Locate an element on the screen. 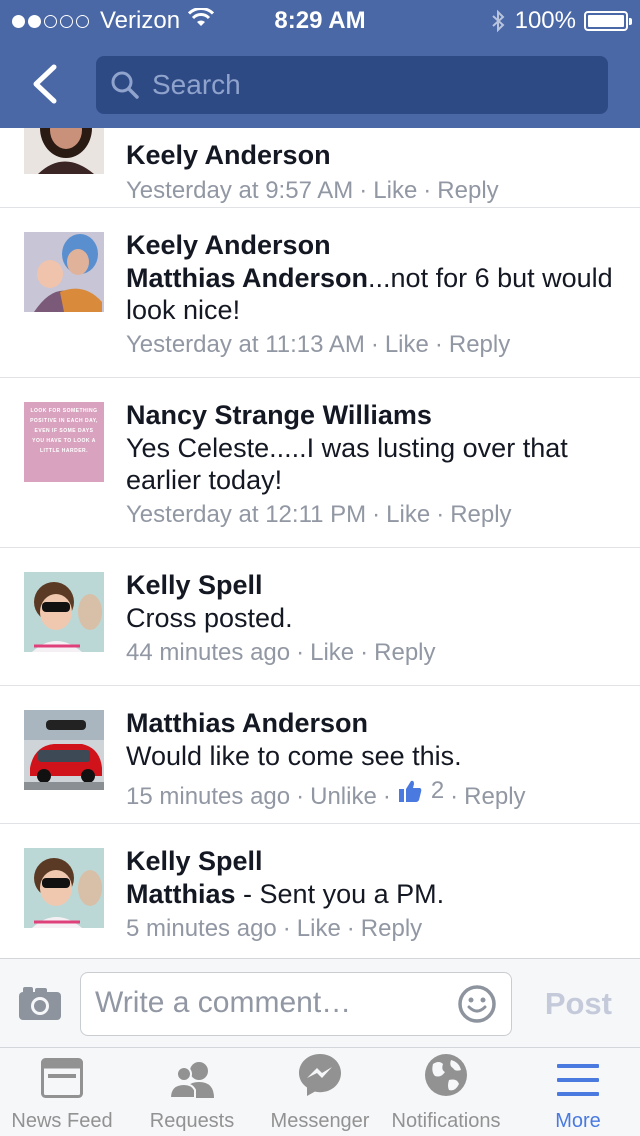  hamburger-menu-icon is located at coordinates (578, 1080).